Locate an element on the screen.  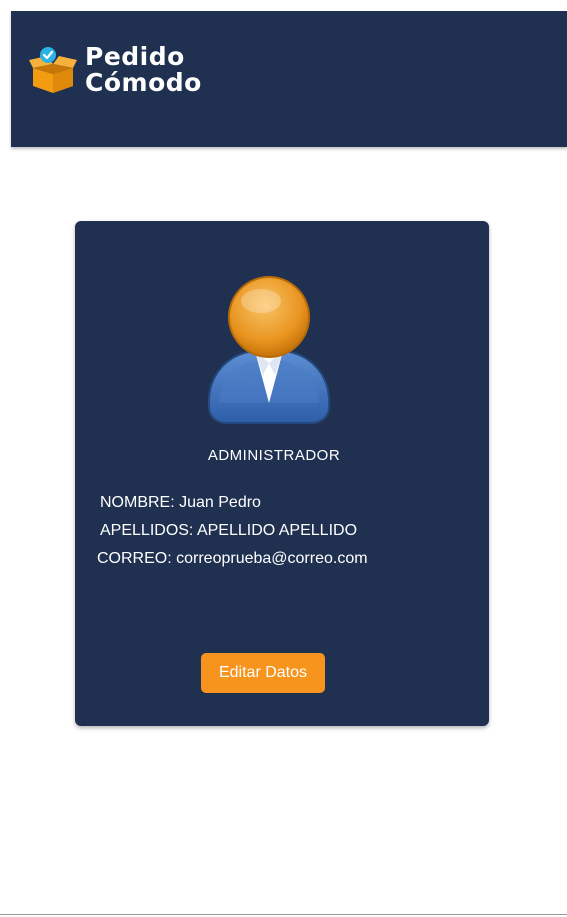
user-avatar-icon is located at coordinates (269, 350).